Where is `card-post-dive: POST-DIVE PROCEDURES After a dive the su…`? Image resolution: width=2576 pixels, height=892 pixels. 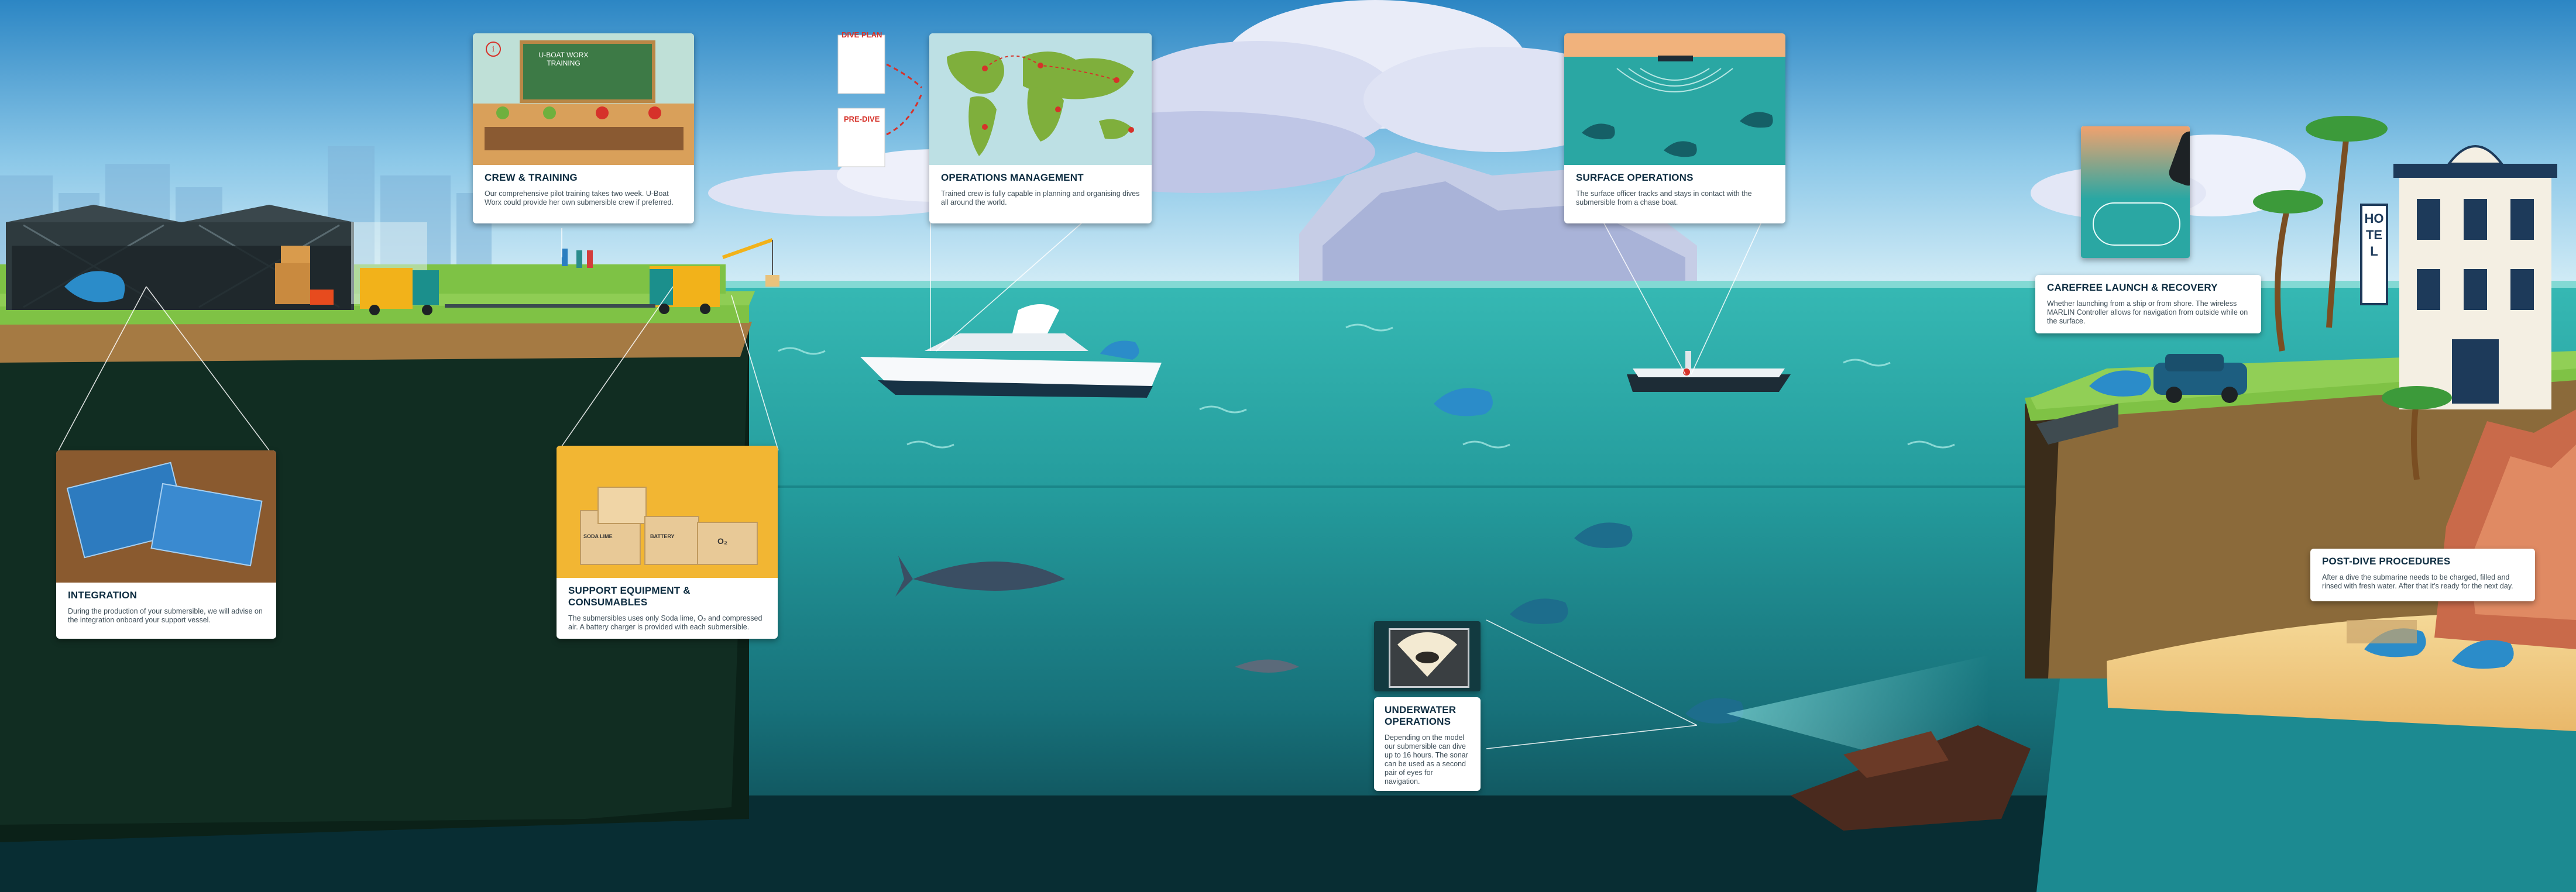
card-post-dive: POST-DIVE PROCEDURES After a dive the su… is located at coordinates (2422, 575).